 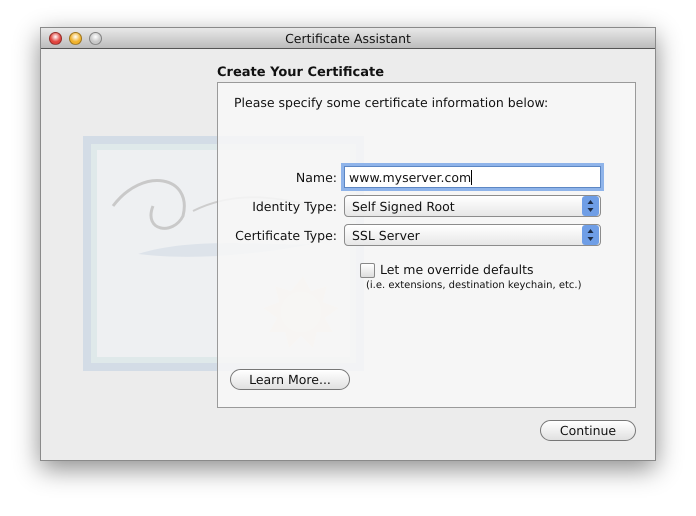 I want to click on checkbox-hint: (i.e. extensions, destination keychain, etc.), so click(x=474, y=285).